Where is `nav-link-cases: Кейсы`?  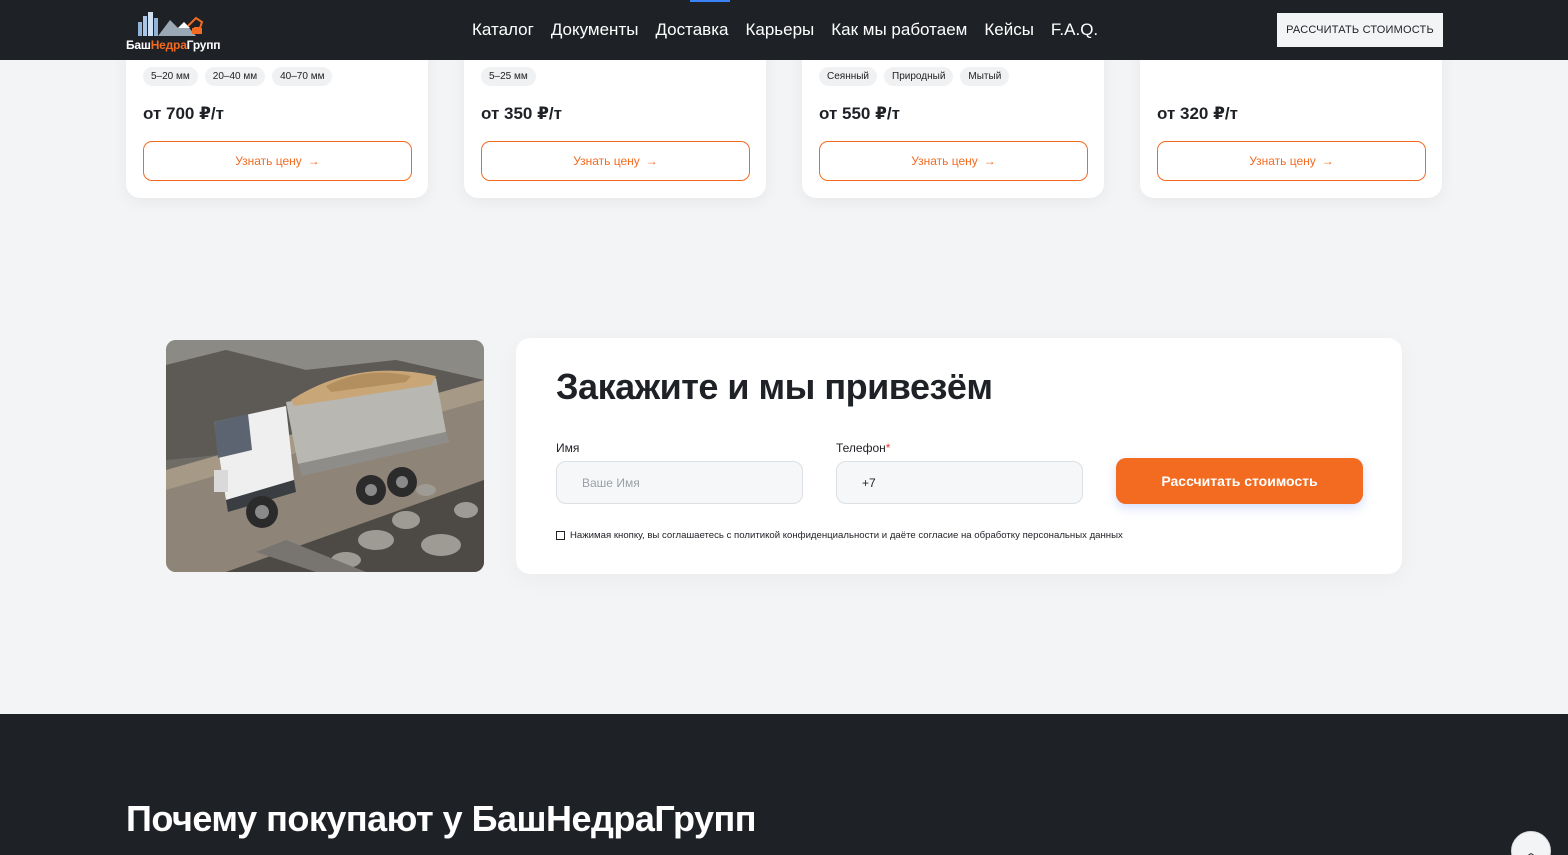 nav-link-cases: Кейсы is located at coordinates (1009, 30).